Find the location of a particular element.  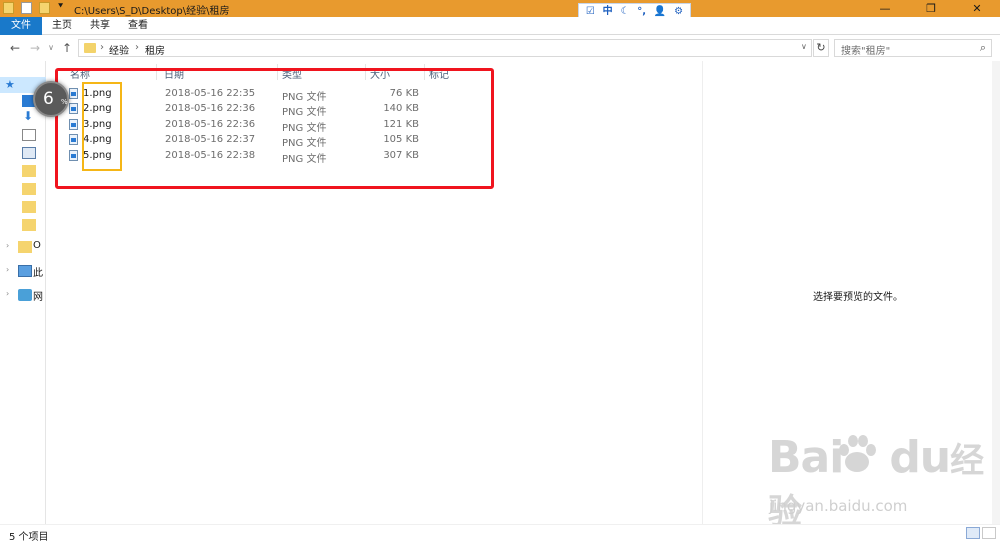

this-pc-label: 此 is located at coordinates (38, 271).